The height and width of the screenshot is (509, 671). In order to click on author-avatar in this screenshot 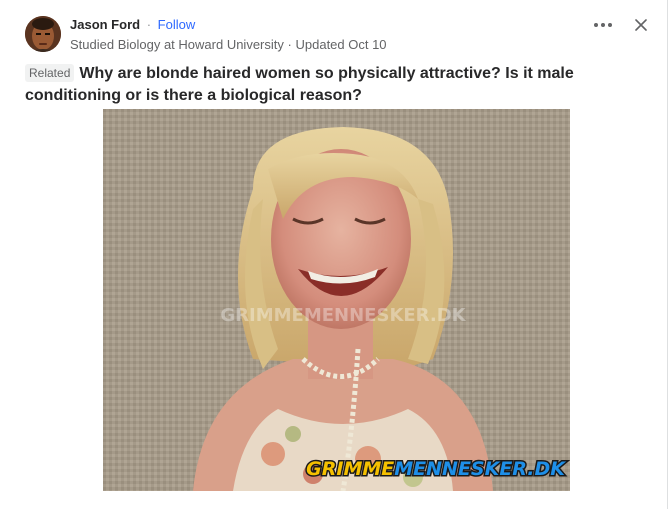, I will do `click(43, 34)`.